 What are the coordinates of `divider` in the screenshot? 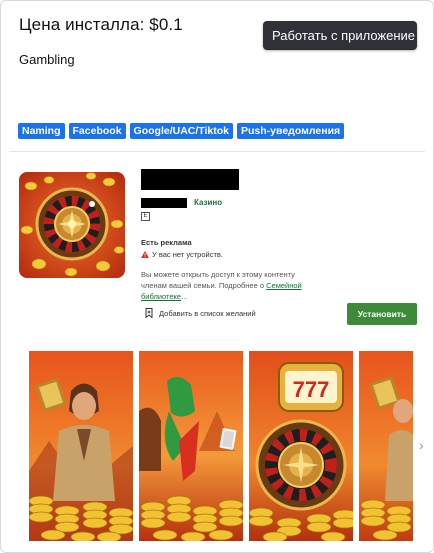 It's located at (217, 151).